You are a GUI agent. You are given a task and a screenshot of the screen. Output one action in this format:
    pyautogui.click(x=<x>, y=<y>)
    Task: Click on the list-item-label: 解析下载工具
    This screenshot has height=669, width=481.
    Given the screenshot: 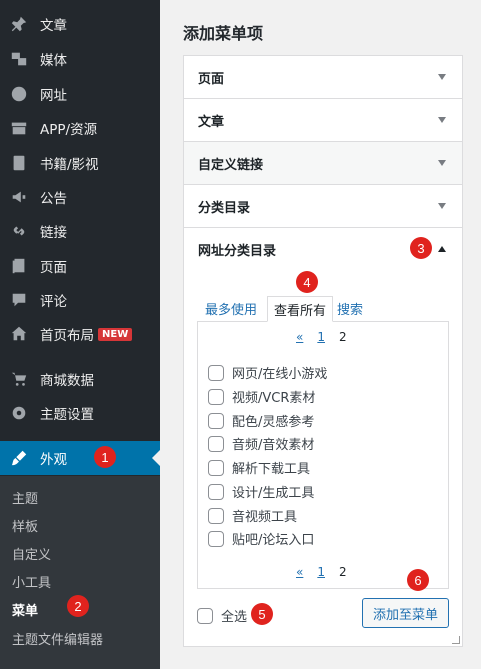 What is the action you would take?
    pyautogui.click(x=271, y=469)
    